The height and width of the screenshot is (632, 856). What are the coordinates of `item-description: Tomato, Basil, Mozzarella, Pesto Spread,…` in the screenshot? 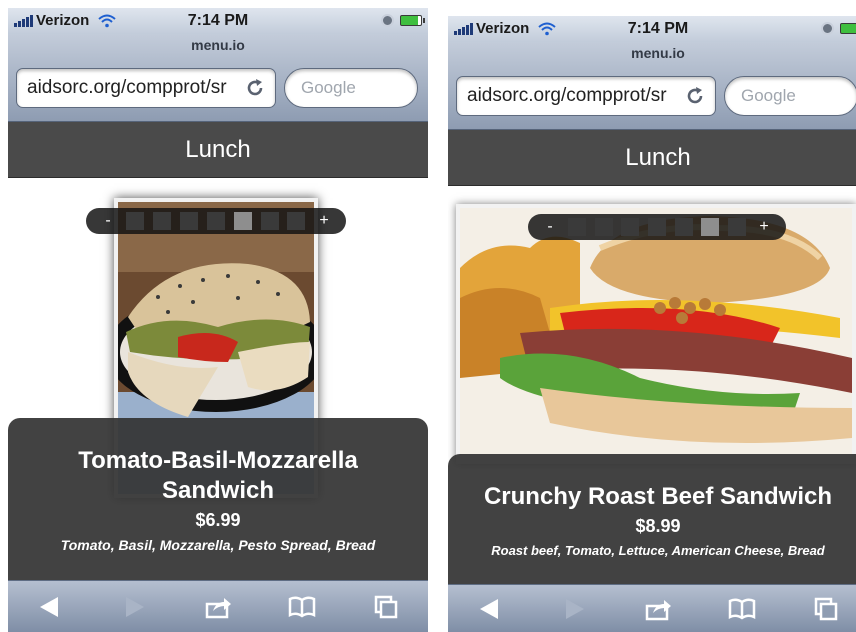 It's located at (218, 545).